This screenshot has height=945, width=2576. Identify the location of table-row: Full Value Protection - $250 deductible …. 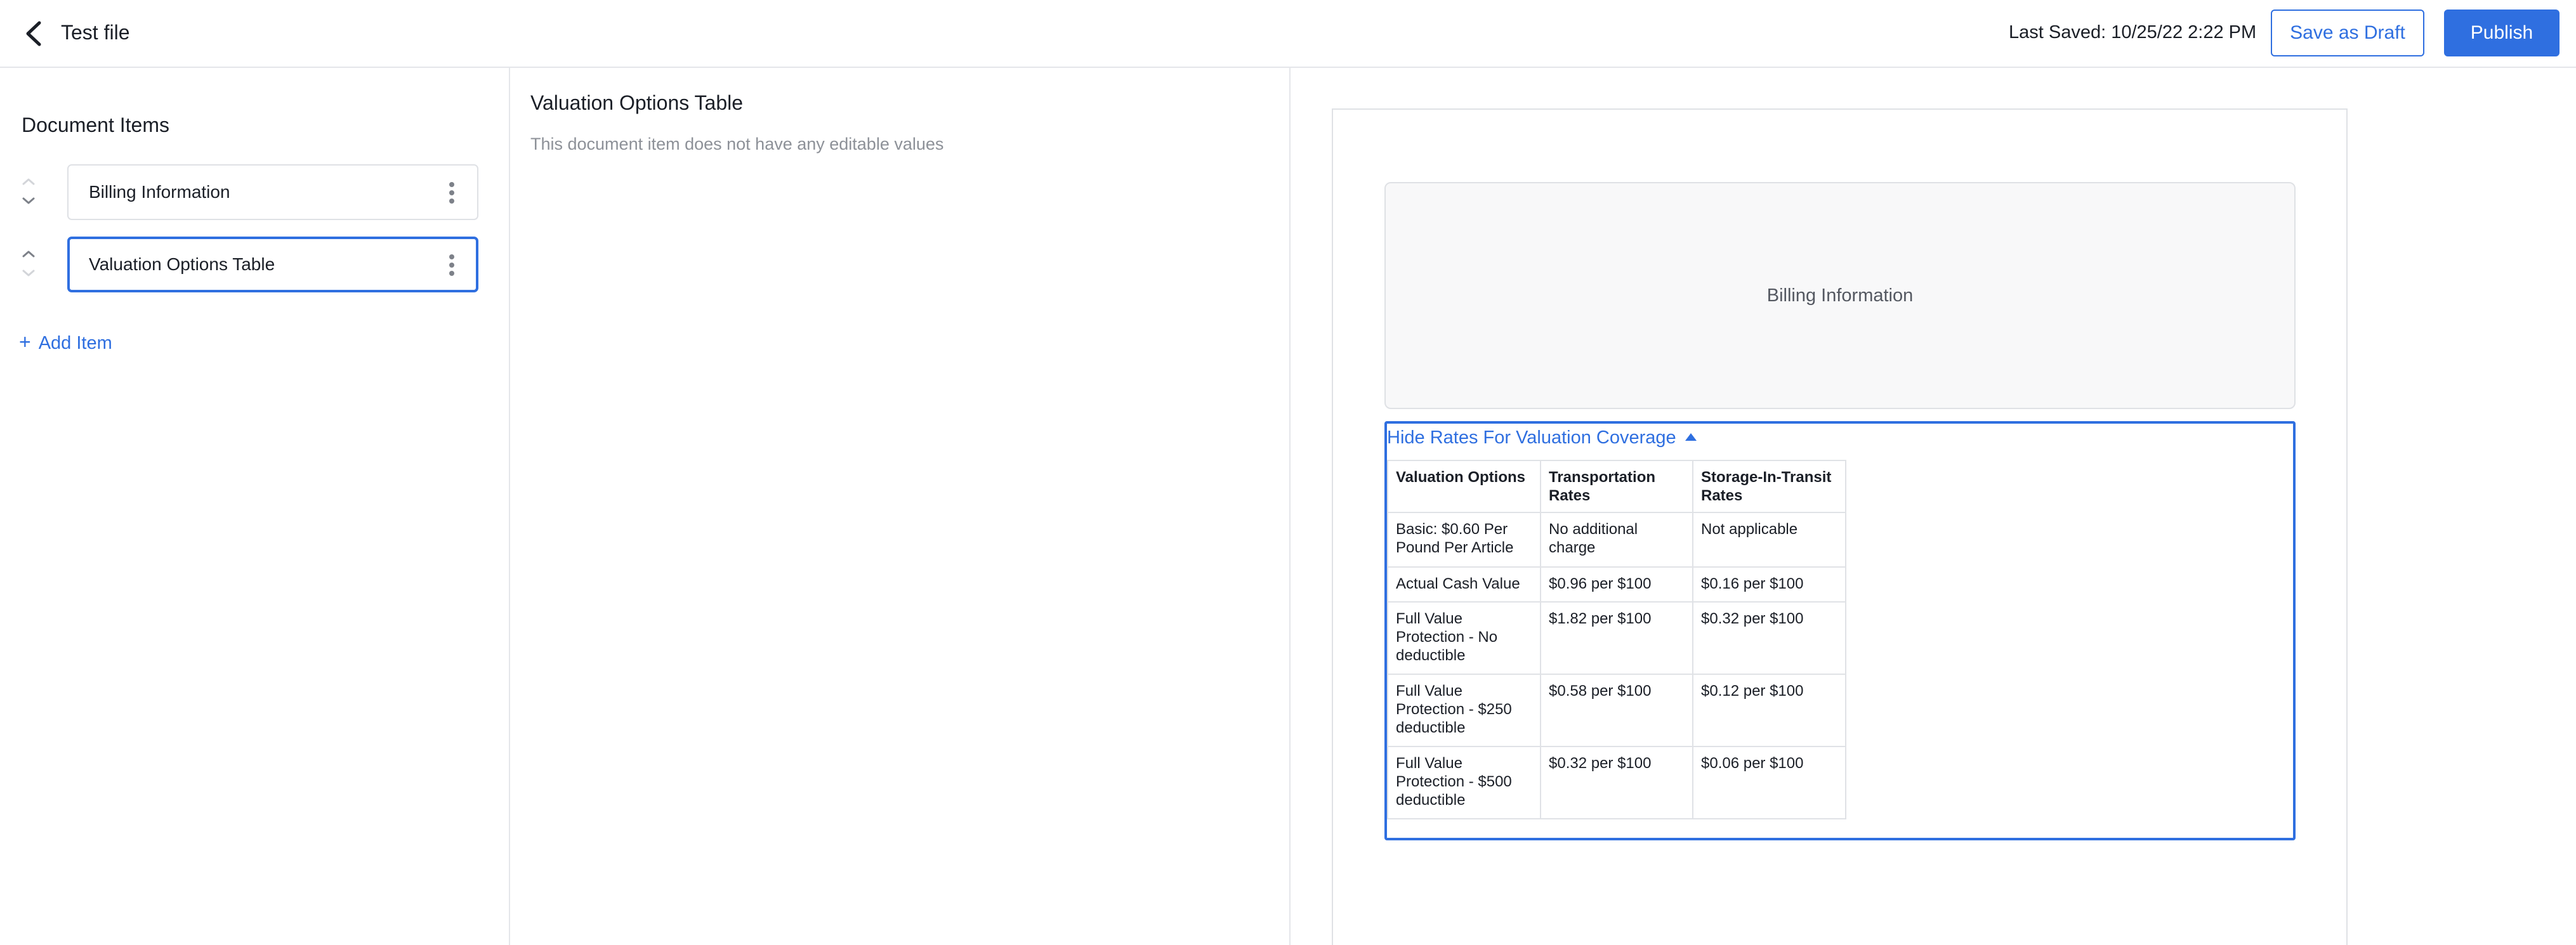
(1616, 711).